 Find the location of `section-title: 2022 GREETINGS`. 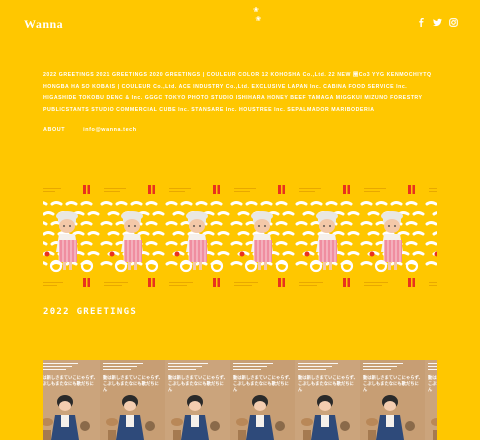

section-title: 2022 GREETINGS is located at coordinates (90, 312).